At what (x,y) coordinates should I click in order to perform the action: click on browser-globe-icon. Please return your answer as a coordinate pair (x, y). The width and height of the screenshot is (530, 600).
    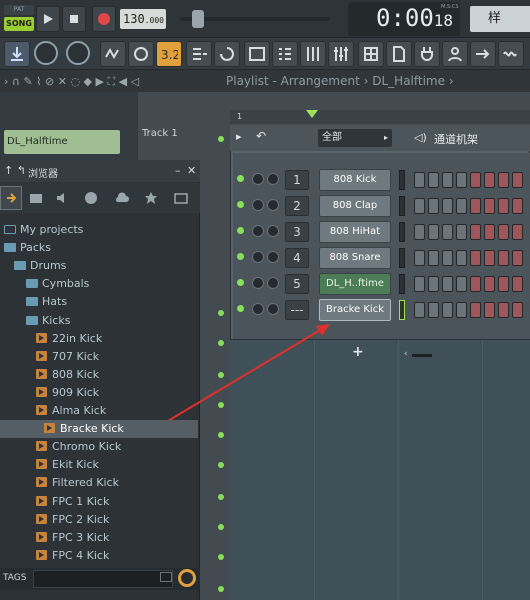
    Looking at the image, I should click on (91, 198).